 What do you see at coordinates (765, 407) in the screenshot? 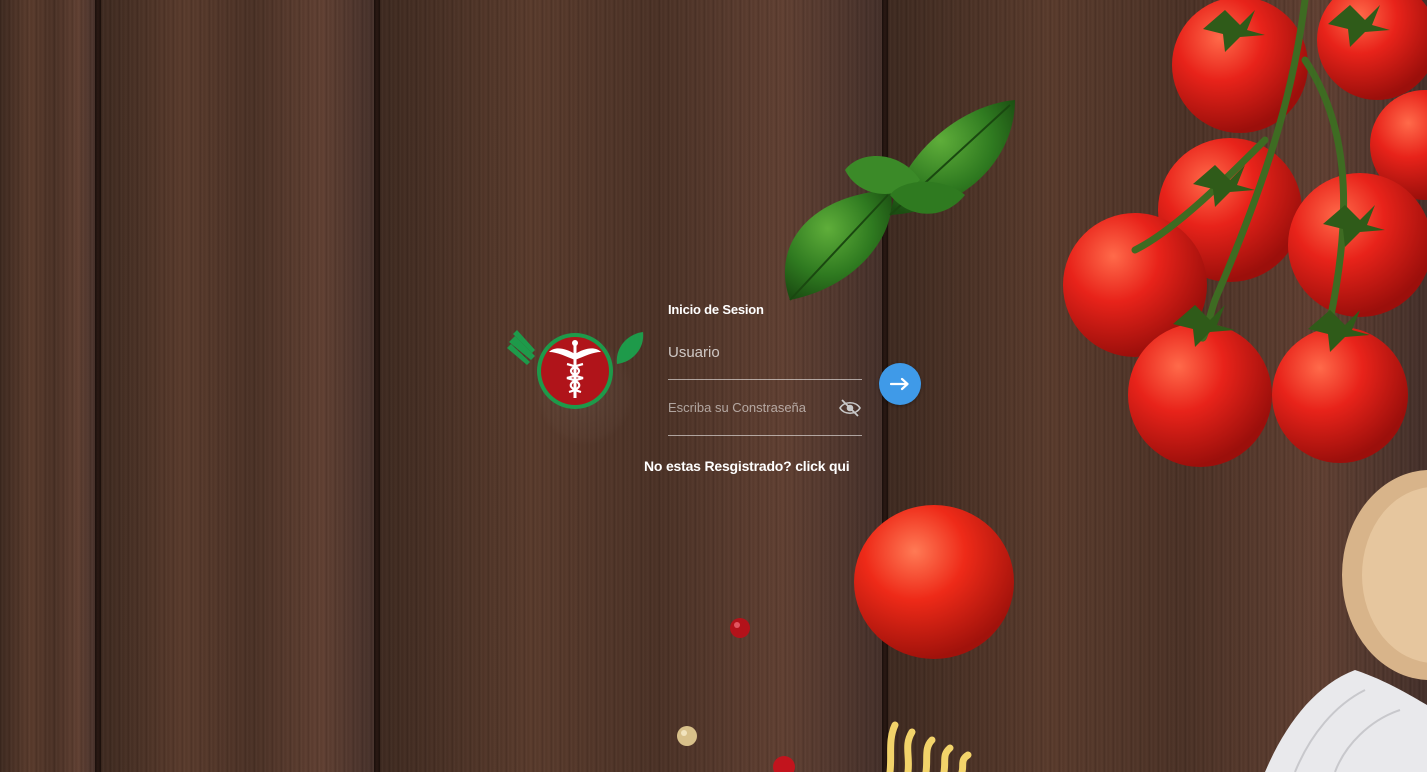
I see `password-input` at bounding box center [765, 407].